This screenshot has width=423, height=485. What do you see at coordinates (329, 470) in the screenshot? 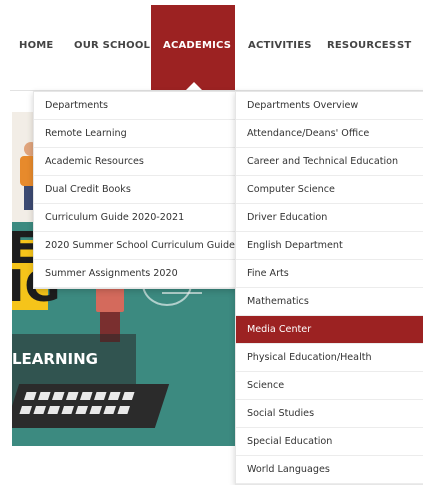
I see `submenu-item-world-languages: World Languages` at bounding box center [329, 470].